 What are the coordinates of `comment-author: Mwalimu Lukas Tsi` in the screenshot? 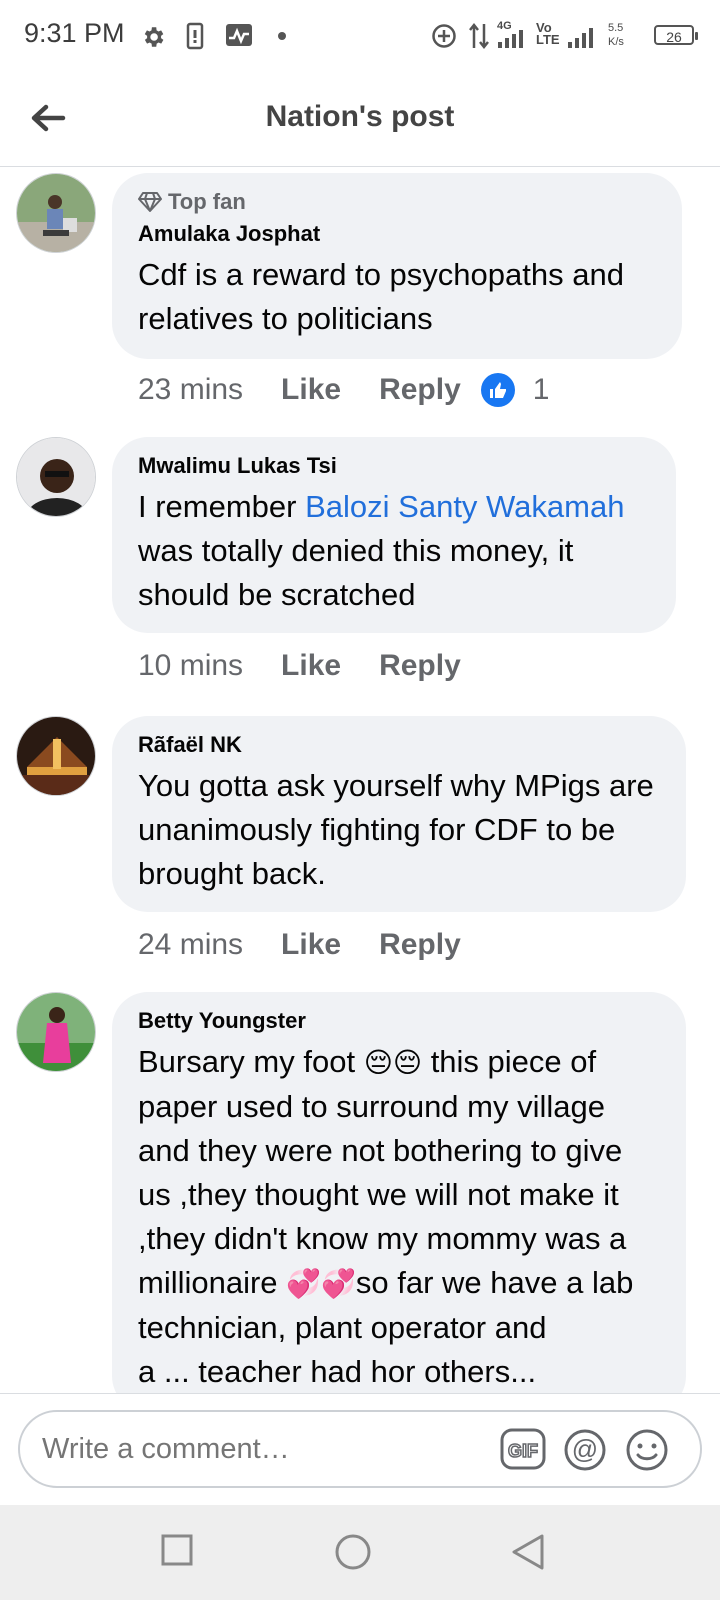 It's located at (394, 466).